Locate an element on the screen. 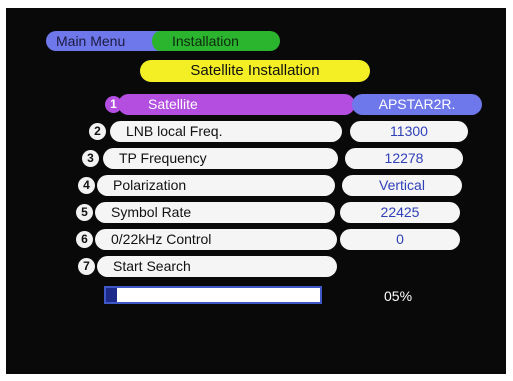  satellite-value: APSTAR2R. is located at coordinates (417, 104).